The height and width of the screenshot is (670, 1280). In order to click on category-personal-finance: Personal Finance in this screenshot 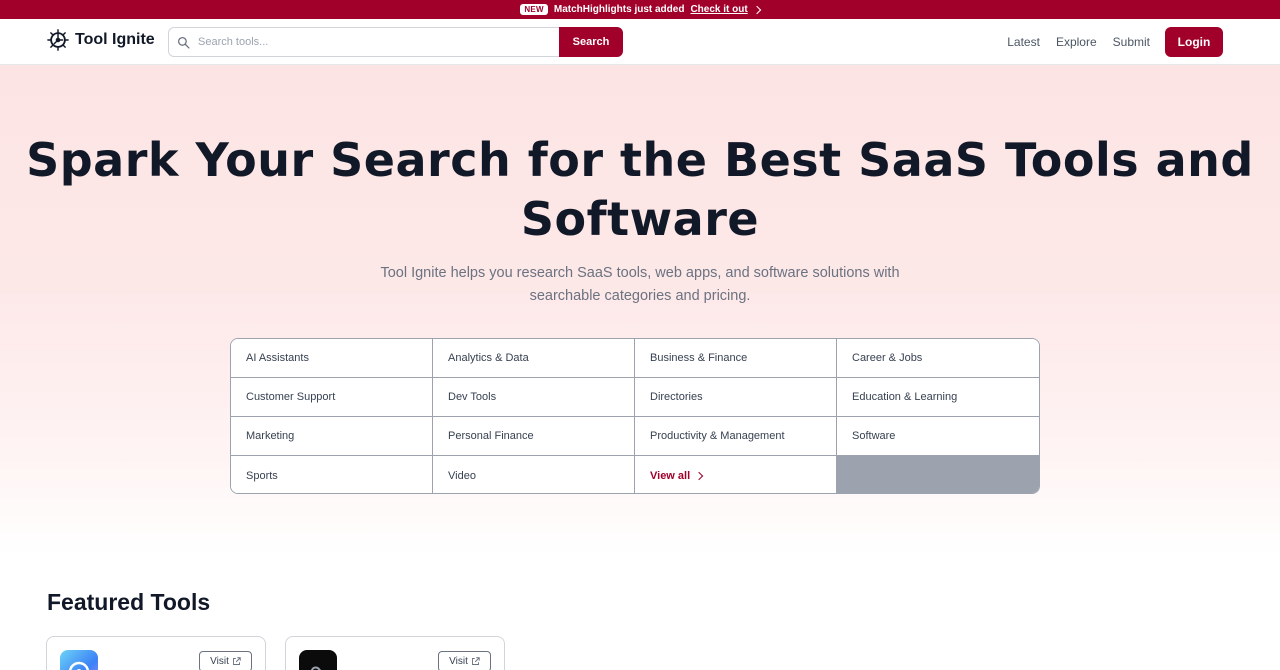, I will do `click(534, 436)`.